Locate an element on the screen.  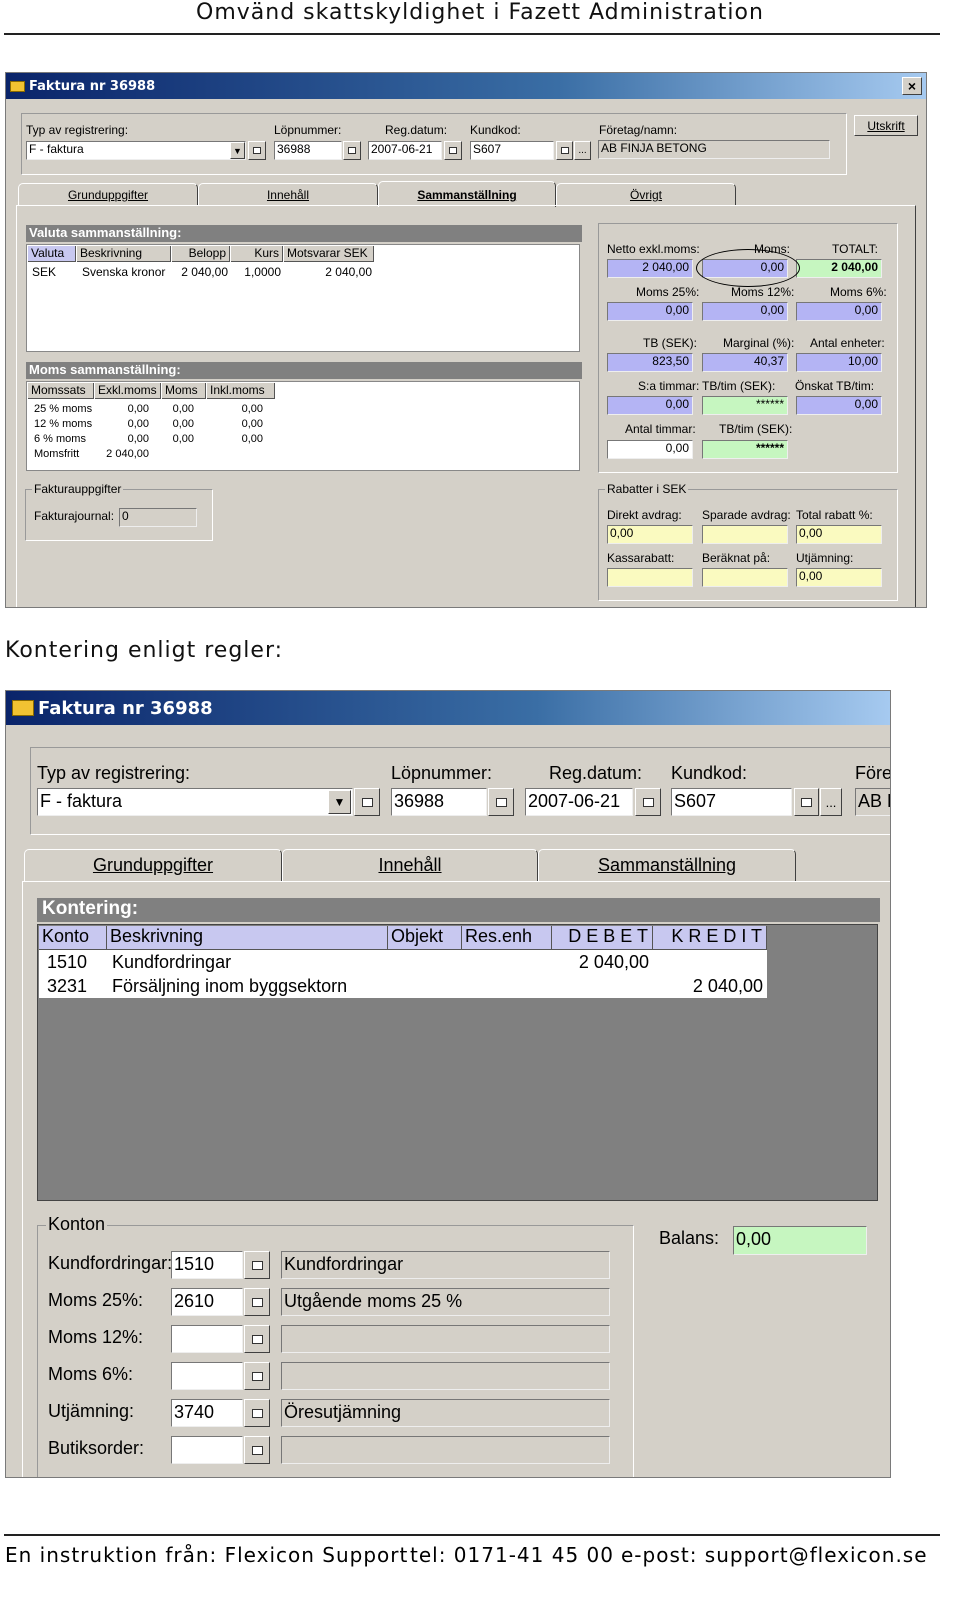
close-button: × is located at coordinates (912, 86).